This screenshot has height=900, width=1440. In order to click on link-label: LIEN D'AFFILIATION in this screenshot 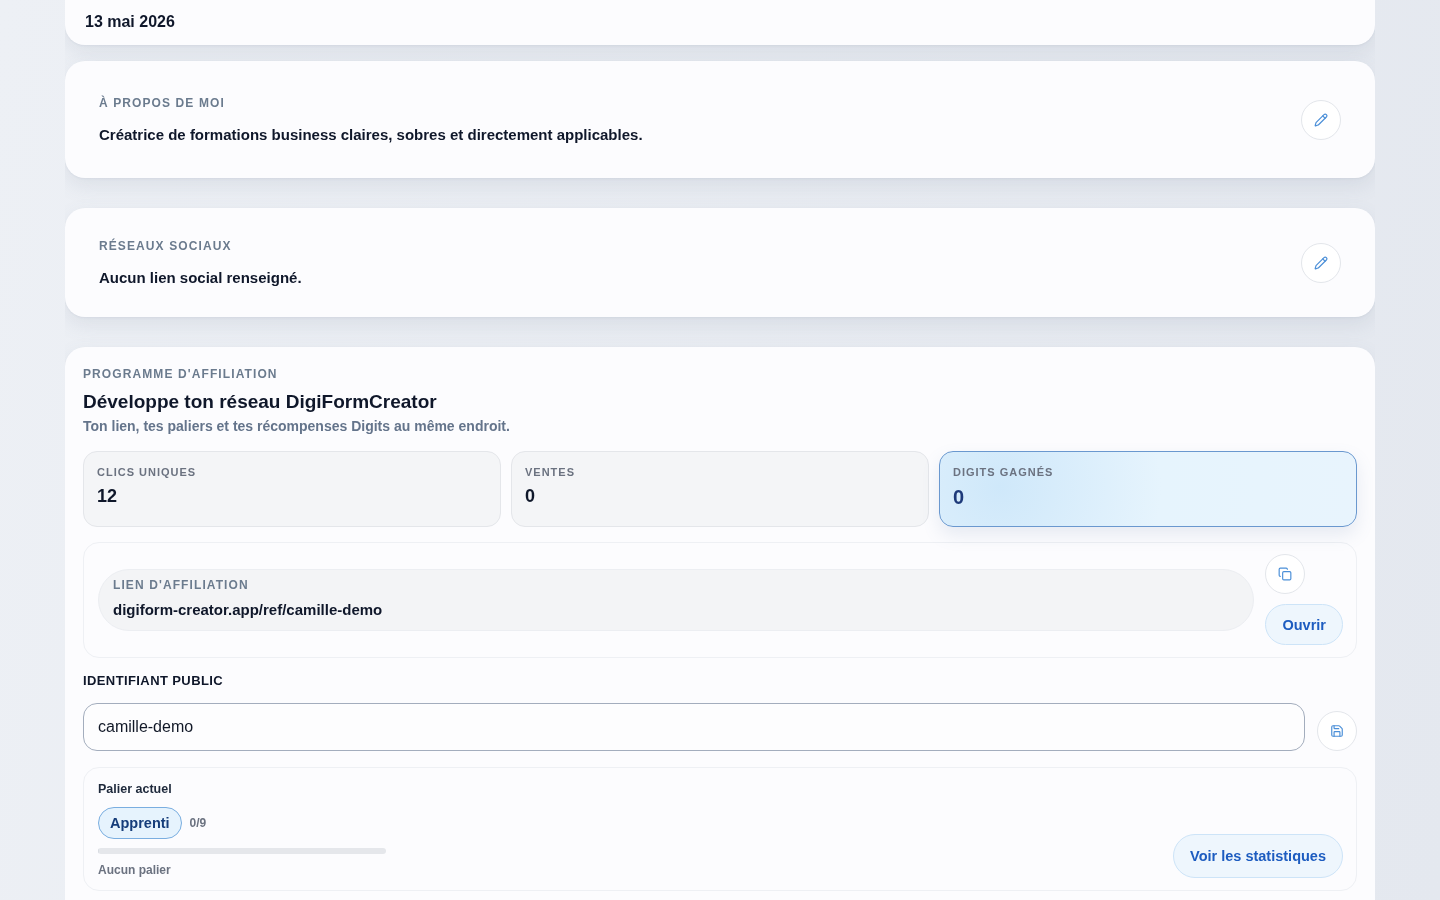, I will do `click(181, 585)`.